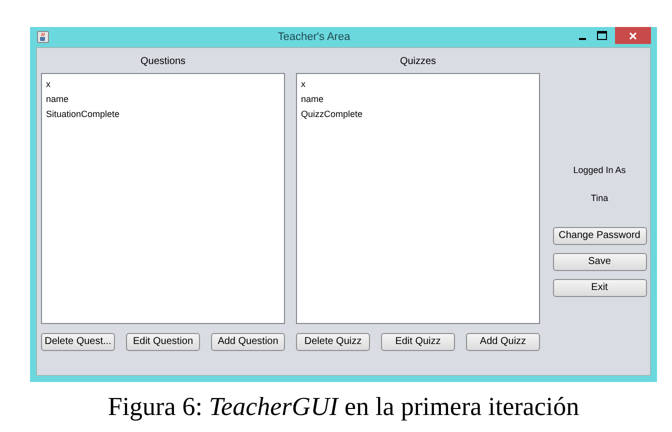  What do you see at coordinates (599, 170) in the screenshot?
I see `logged-in-label: Logged In As` at bounding box center [599, 170].